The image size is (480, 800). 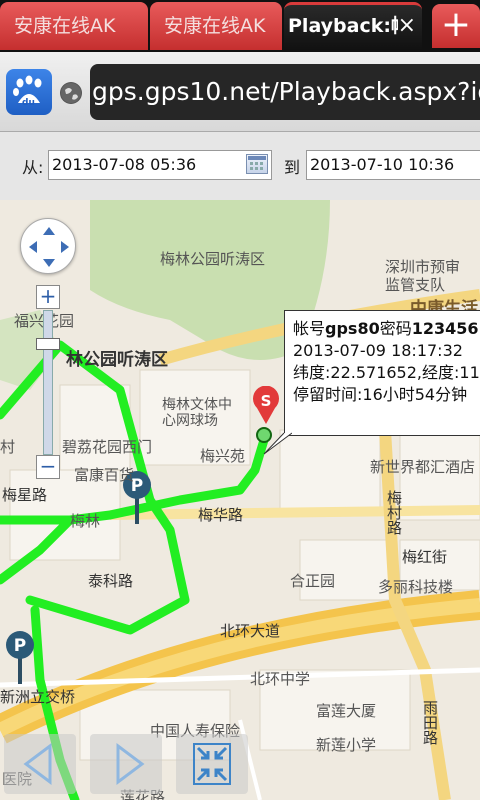 What do you see at coordinates (346, 745) in the screenshot?
I see `map-label: 新莲小学` at bounding box center [346, 745].